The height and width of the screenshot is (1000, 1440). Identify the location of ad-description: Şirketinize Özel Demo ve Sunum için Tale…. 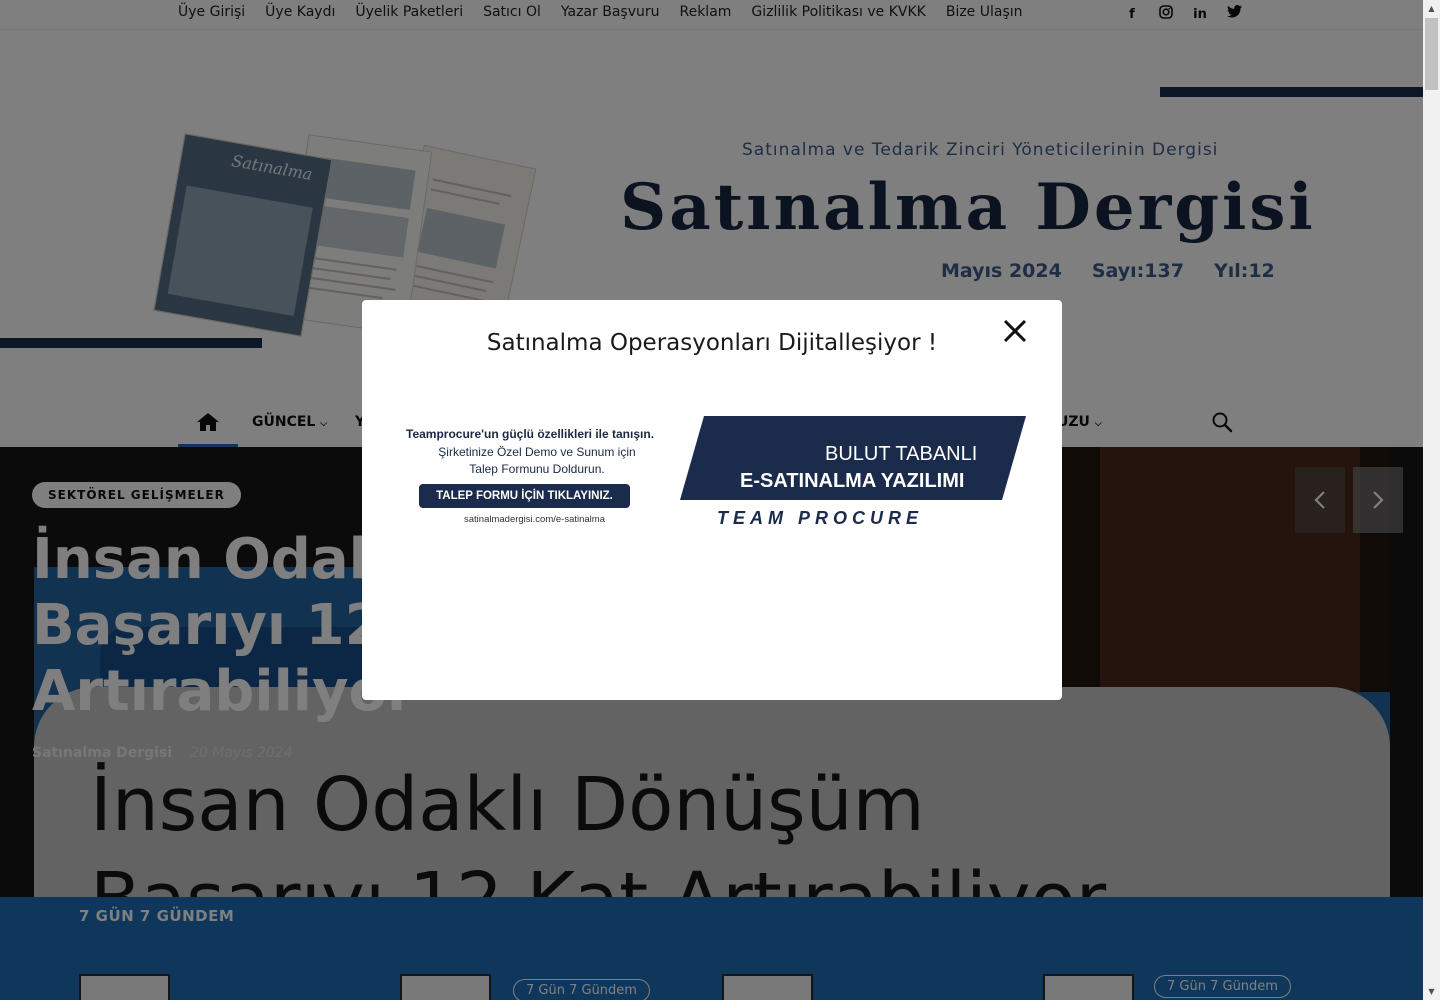
(537, 460).